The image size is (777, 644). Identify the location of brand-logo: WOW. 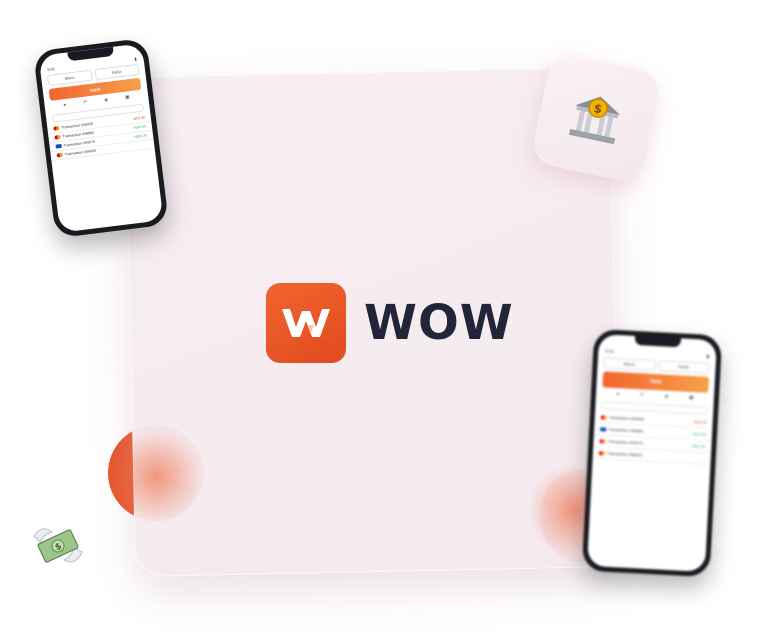
(390, 323).